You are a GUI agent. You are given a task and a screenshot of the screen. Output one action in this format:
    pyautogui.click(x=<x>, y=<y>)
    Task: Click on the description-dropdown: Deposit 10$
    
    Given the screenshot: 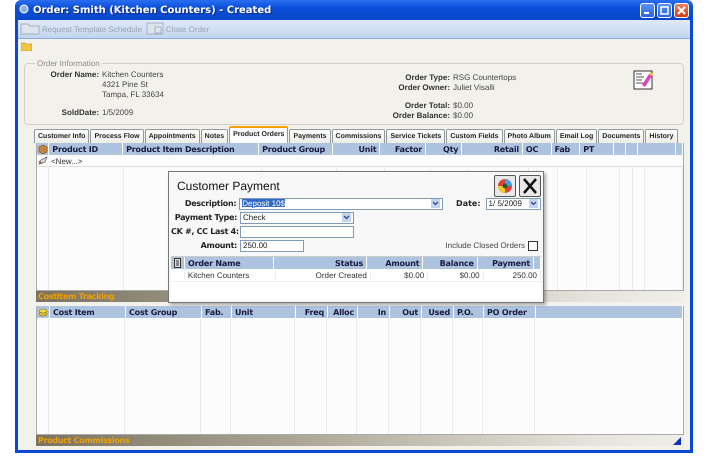 What is the action you would take?
    pyautogui.click(x=341, y=204)
    